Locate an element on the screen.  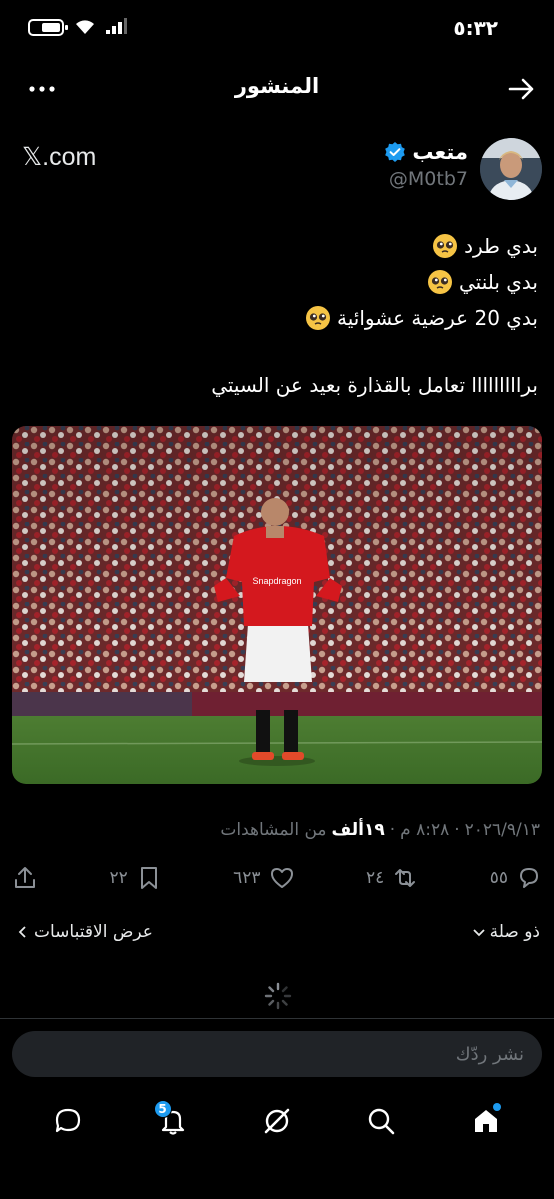
view-quotes-link: عرض الاقتباسات is located at coordinates (85, 932).